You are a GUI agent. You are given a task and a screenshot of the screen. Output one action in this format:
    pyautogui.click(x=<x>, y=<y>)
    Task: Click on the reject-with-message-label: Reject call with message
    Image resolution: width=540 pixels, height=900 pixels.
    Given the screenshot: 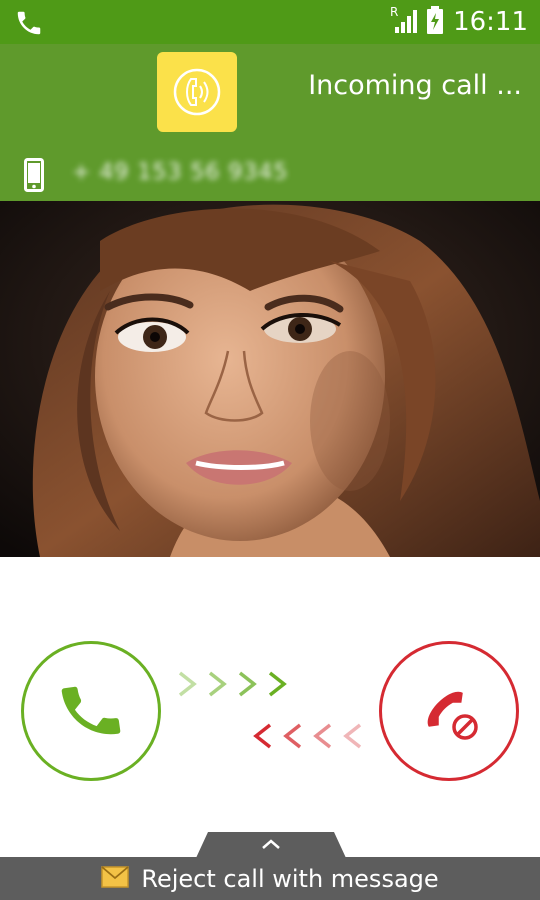 What is the action you would take?
    pyautogui.click(x=290, y=878)
    